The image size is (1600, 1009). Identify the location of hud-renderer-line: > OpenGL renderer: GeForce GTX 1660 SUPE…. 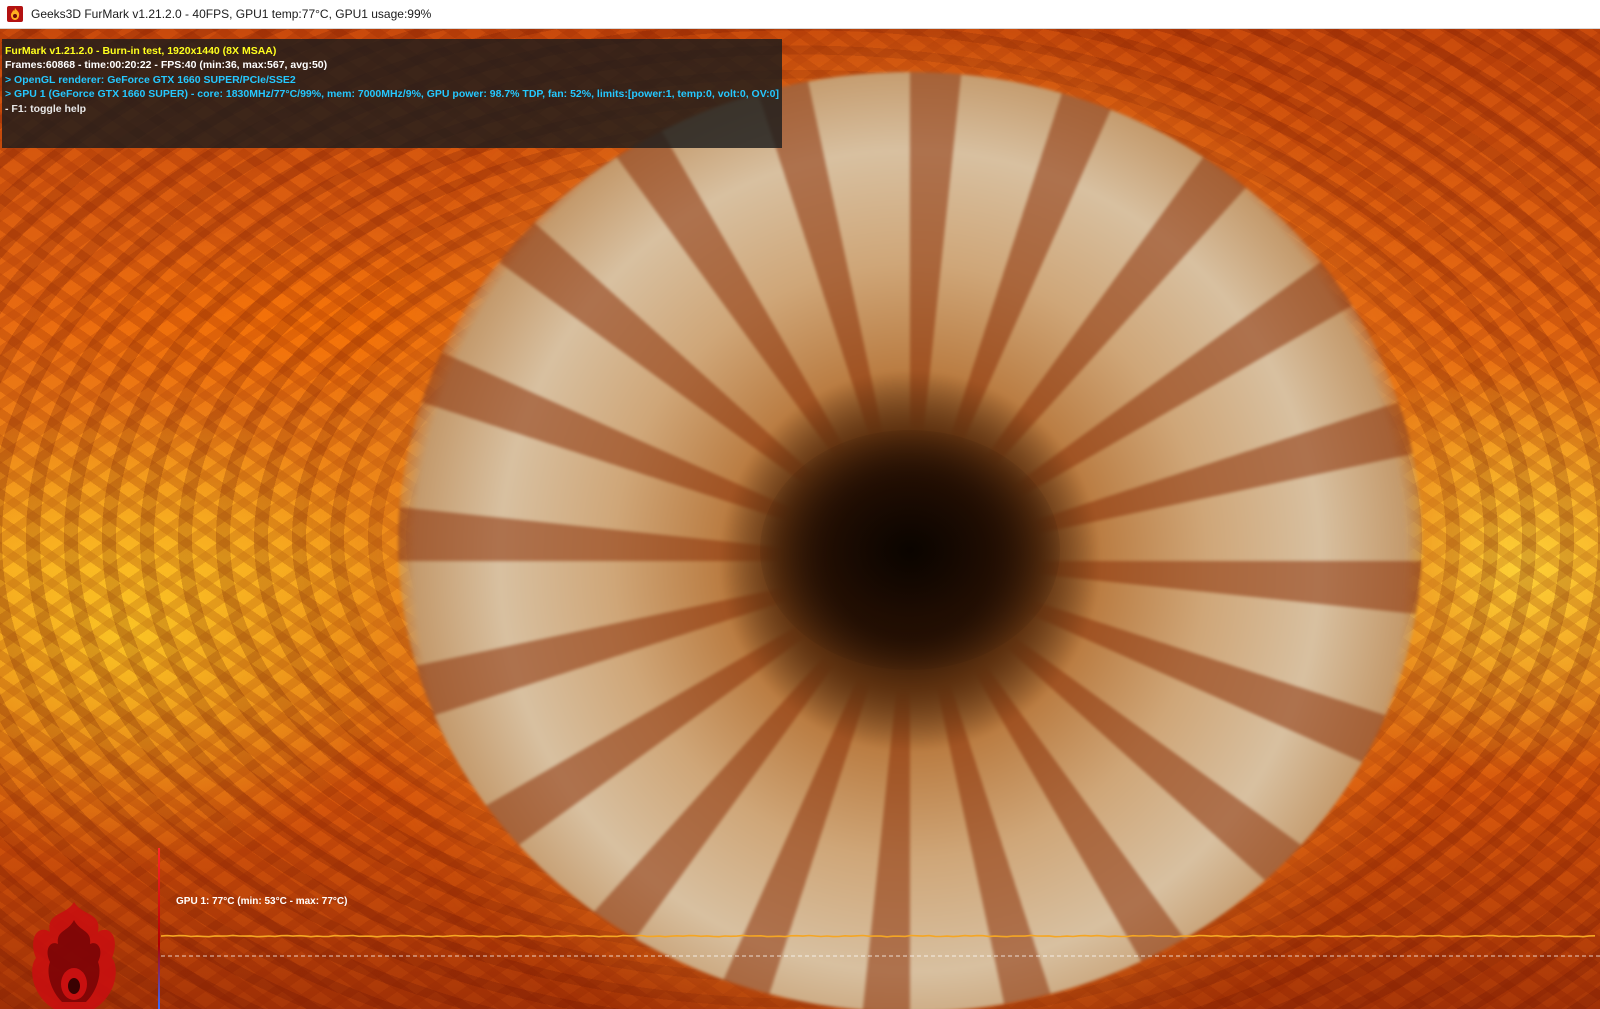
(150, 79).